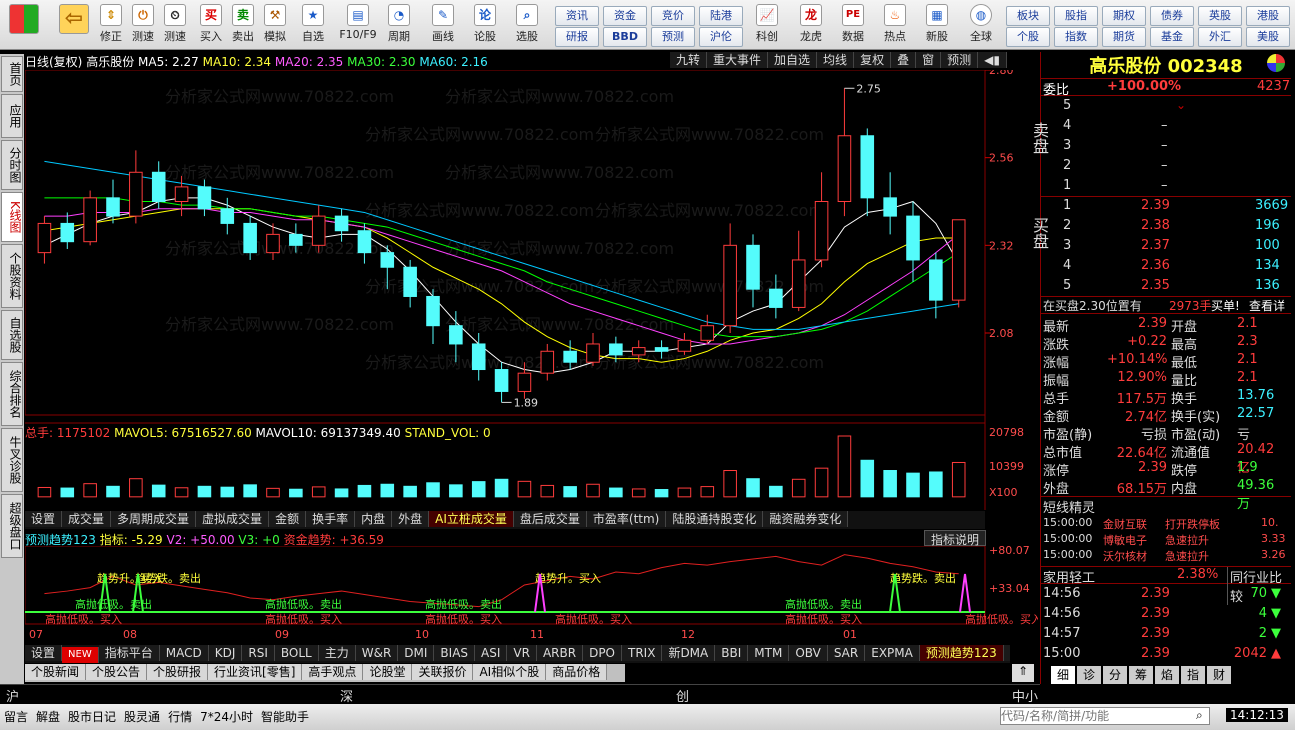 This screenshot has height=730, width=1295. Describe the element at coordinates (24, 26) in the screenshot. I see `app-logo-icon` at that location.